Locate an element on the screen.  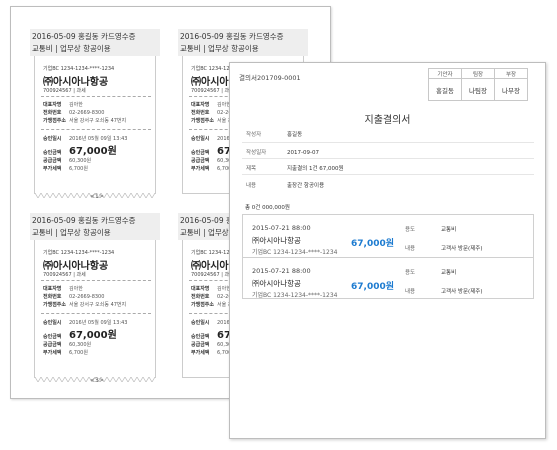
approval-header-drafter: 기안자 is located at coordinates (445, 73).